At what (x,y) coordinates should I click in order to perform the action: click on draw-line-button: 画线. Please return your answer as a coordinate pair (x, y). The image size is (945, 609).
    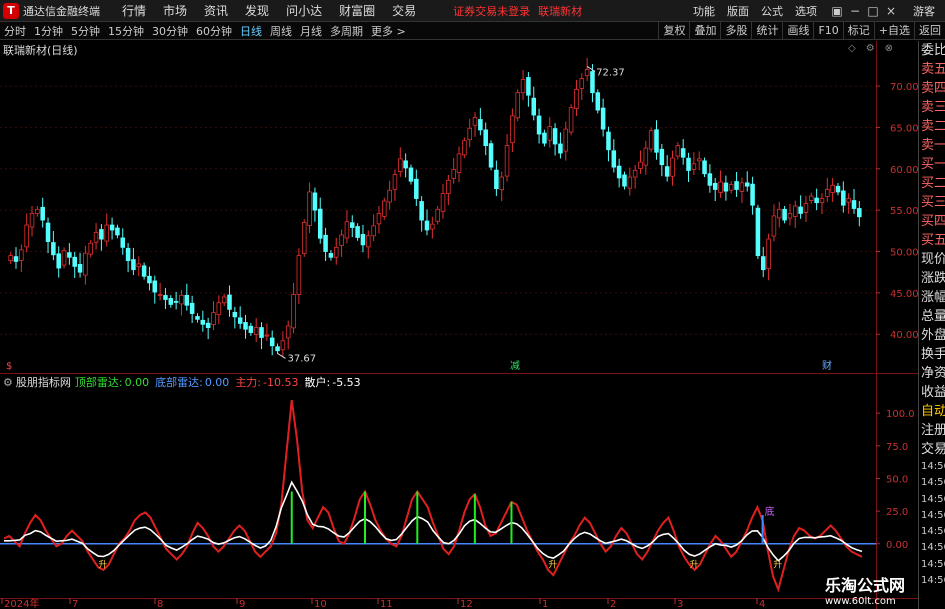
    Looking at the image, I should click on (797, 31).